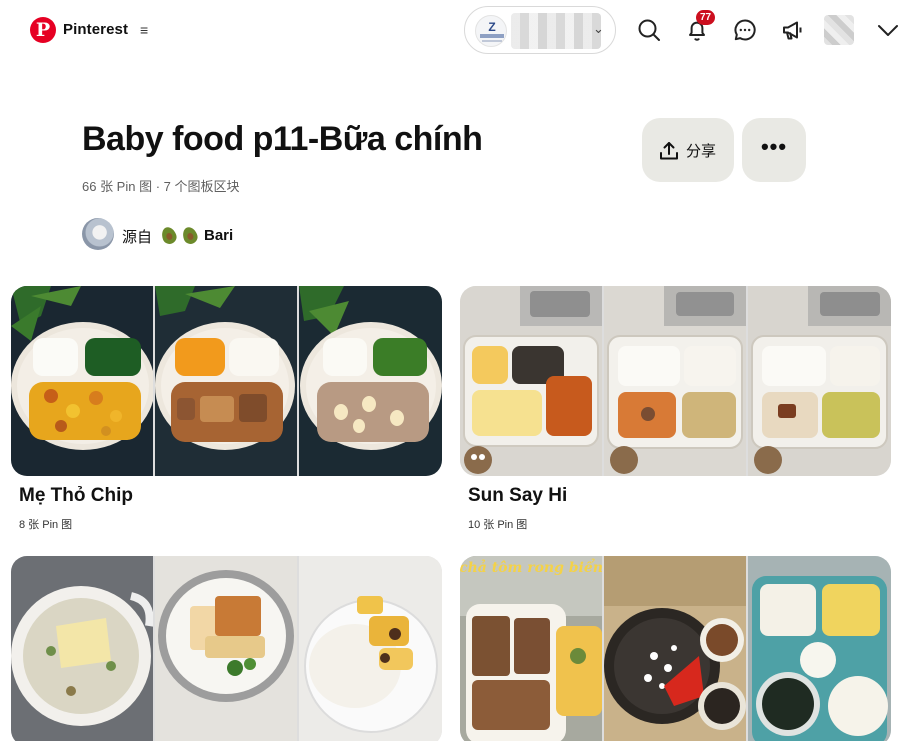  Describe the element at coordinates (491, 31) in the screenshot. I see `business-account-avatar: Z` at that location.